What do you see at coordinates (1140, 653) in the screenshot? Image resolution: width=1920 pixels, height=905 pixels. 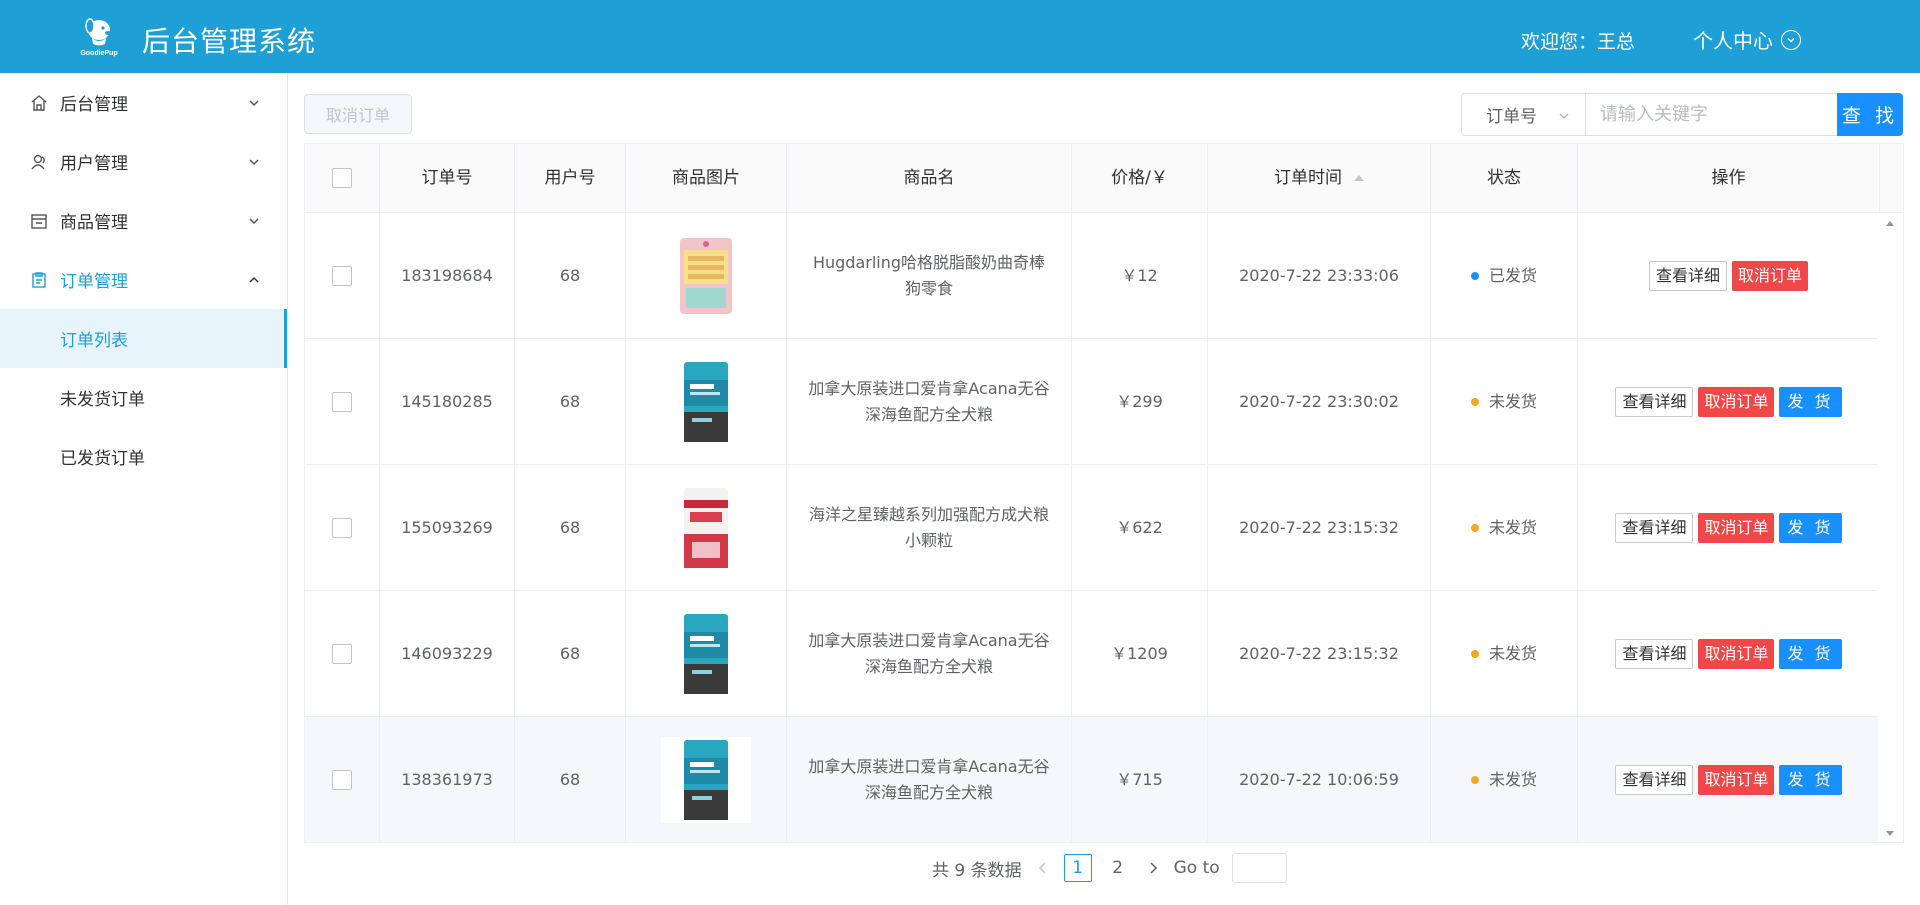 I see `price-cell: ￥1209` at bounding box center [1140, 653].